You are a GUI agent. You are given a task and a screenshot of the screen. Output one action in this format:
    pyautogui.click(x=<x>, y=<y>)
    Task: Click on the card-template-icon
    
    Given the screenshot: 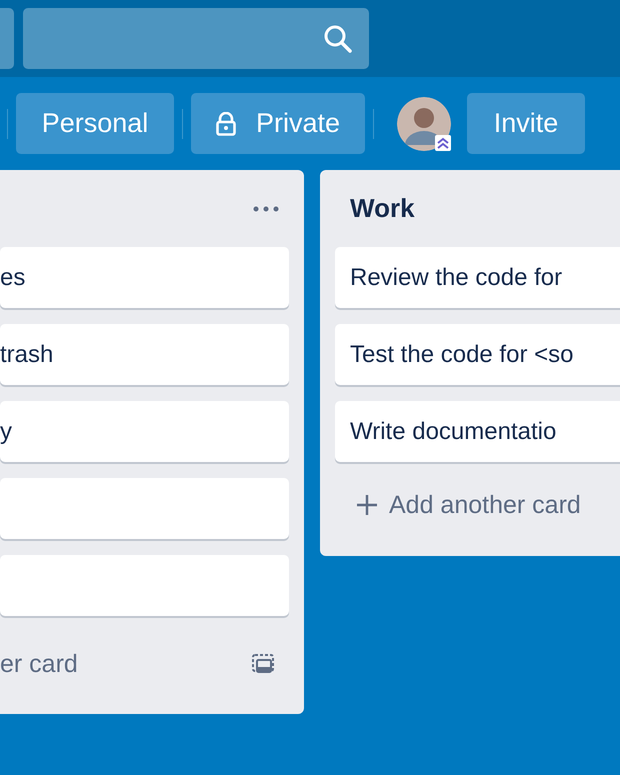 What is the action you would take?
    pyautogui.click(x=263, y=664)
    